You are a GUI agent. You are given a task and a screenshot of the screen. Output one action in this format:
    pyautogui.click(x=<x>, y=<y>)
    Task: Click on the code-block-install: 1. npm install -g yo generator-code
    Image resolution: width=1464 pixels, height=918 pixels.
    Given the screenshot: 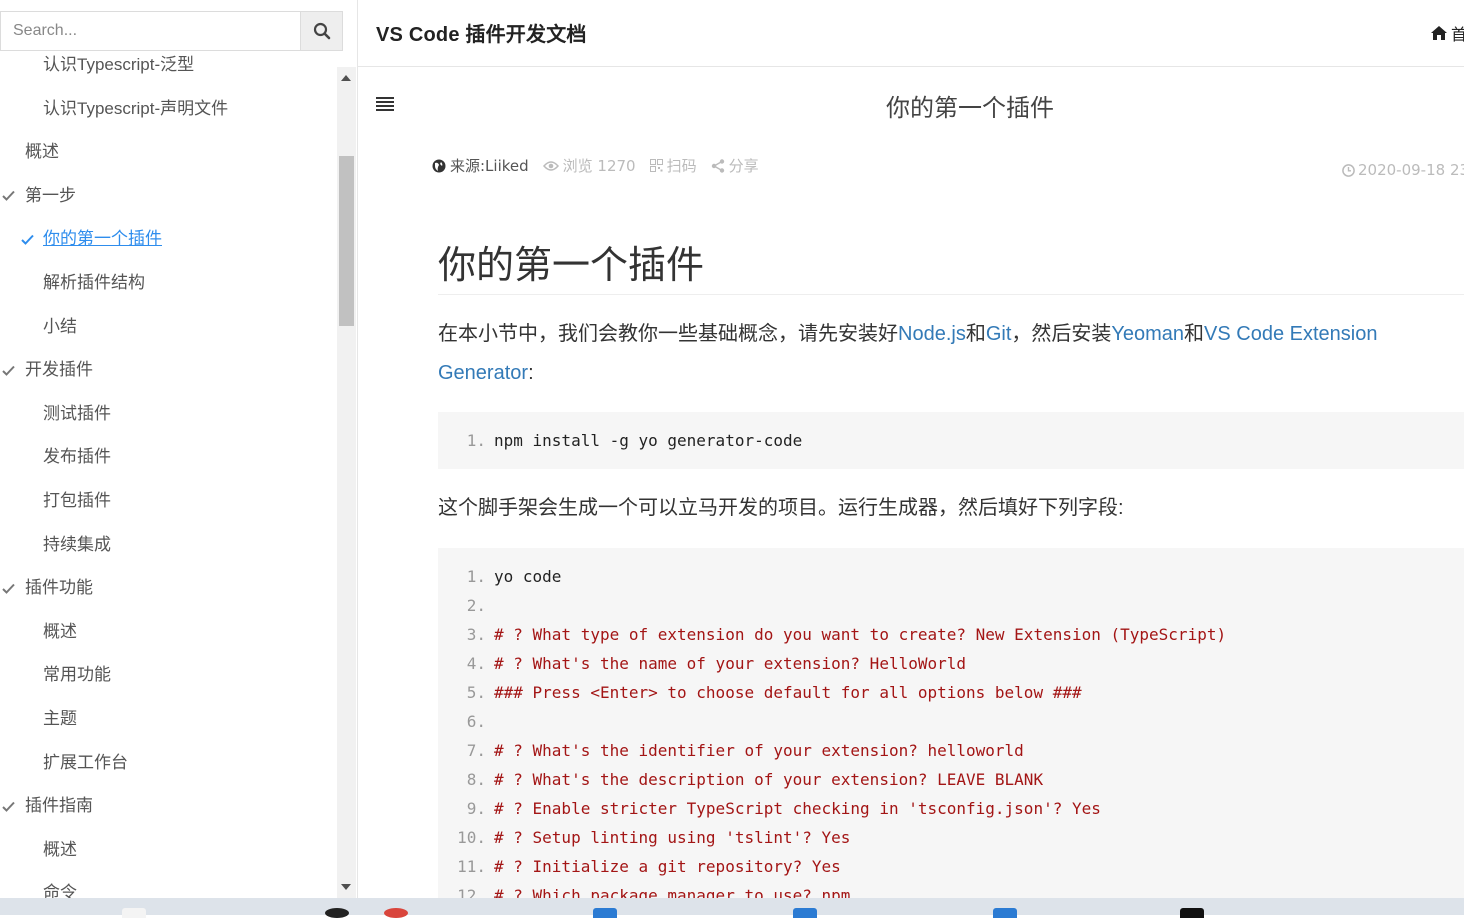 What is the action you would take?
    pyautogui.click(x=951, y=440)
    